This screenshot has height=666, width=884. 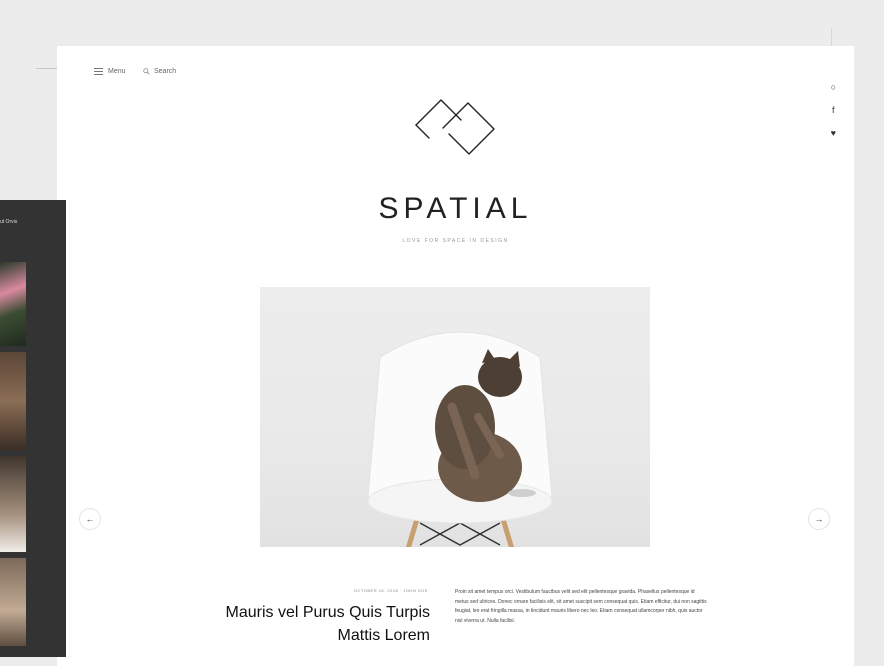 What do you see at coordinates (455, 127) in the screenshot?
I see `logo-mark` at bounding box center [455, 127].